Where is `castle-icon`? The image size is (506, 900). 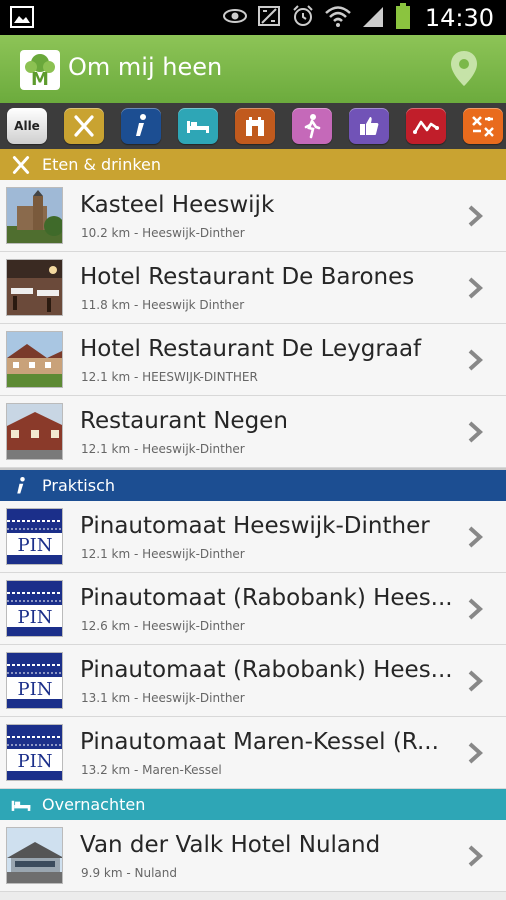
castle-icon is located at coordinates (255, 126).